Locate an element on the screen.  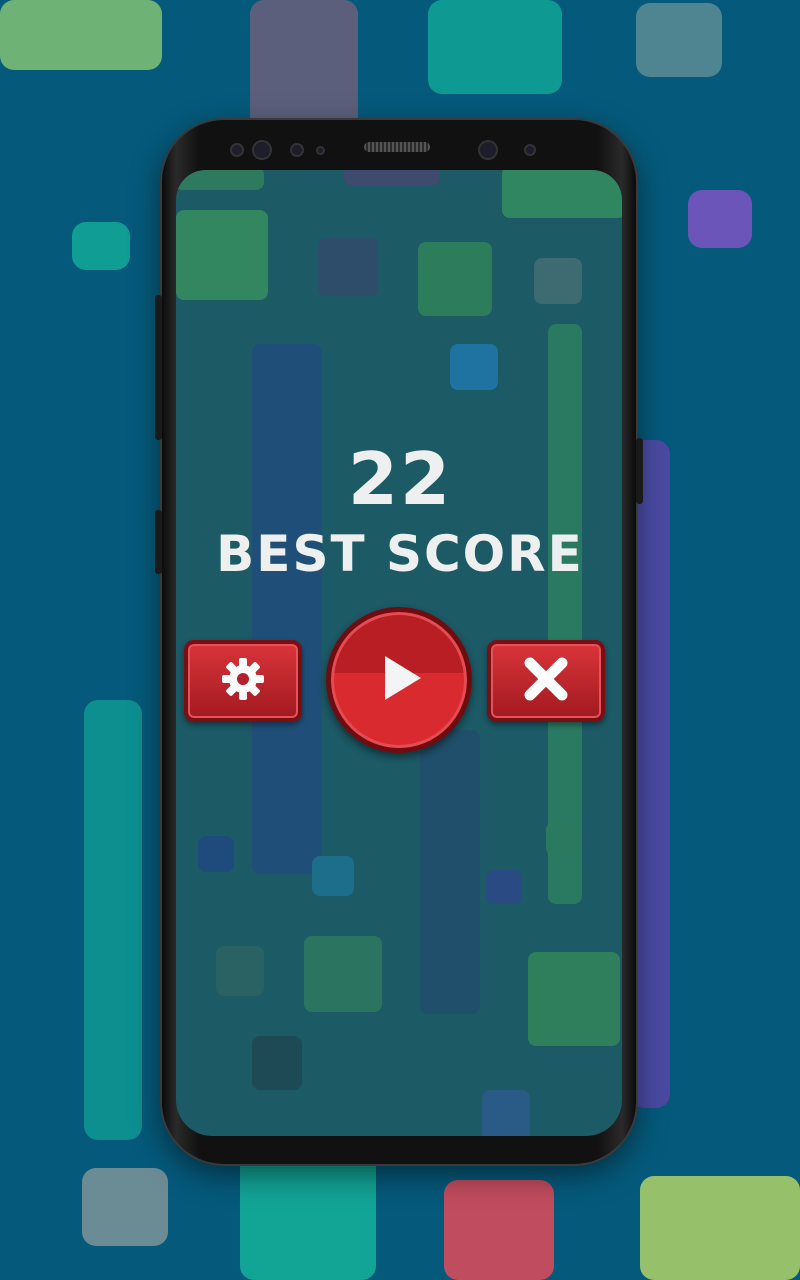
play-icon is located at coordinates (399, 680).